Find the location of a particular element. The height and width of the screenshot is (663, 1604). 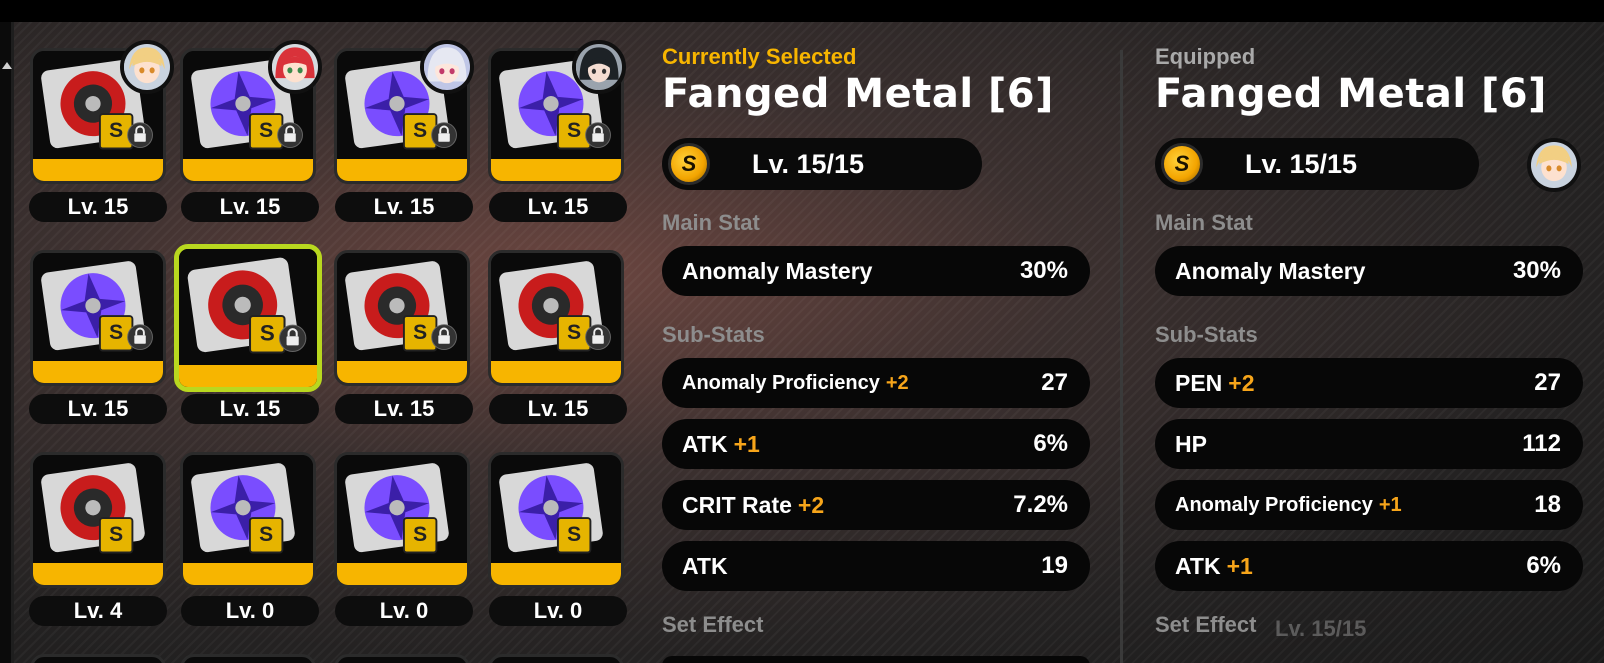

equipped-label: Equipped is located at coordinates (1205, 56).